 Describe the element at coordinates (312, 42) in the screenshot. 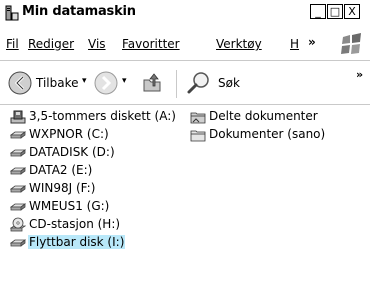

I see `menu-overflow-chevron: »` at that location.